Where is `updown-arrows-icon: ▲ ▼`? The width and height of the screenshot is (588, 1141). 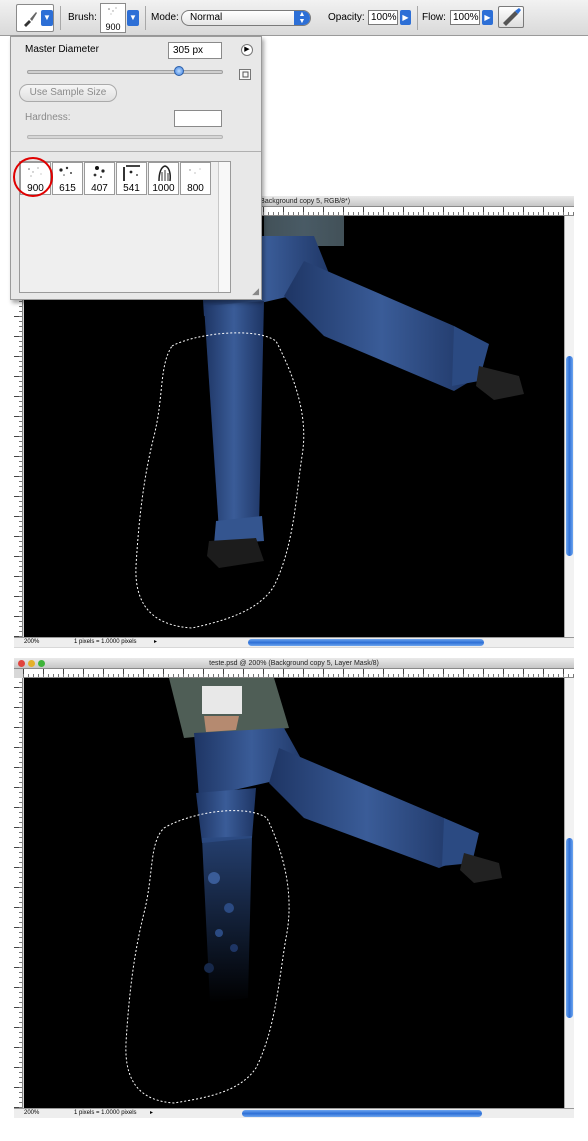
updown-arrows-icon: ▲ ▼ is located at coordinates (302, 18).